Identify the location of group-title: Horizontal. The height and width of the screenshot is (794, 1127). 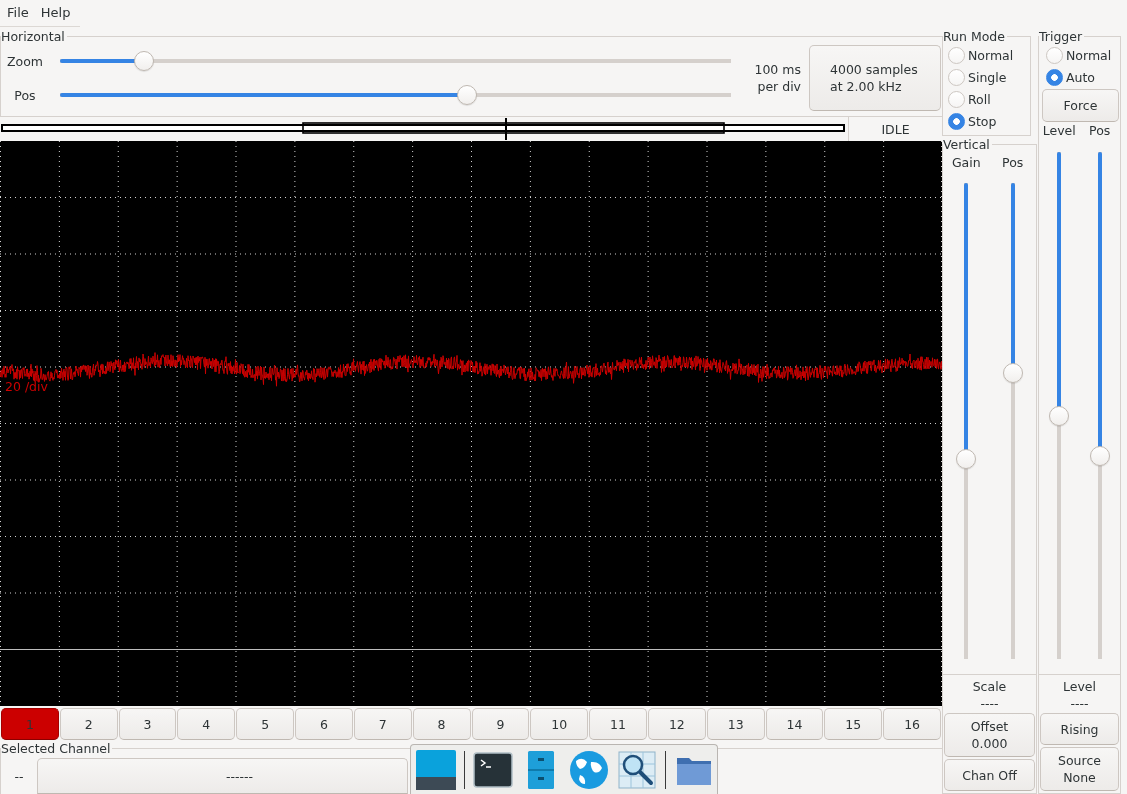
(33, 36).